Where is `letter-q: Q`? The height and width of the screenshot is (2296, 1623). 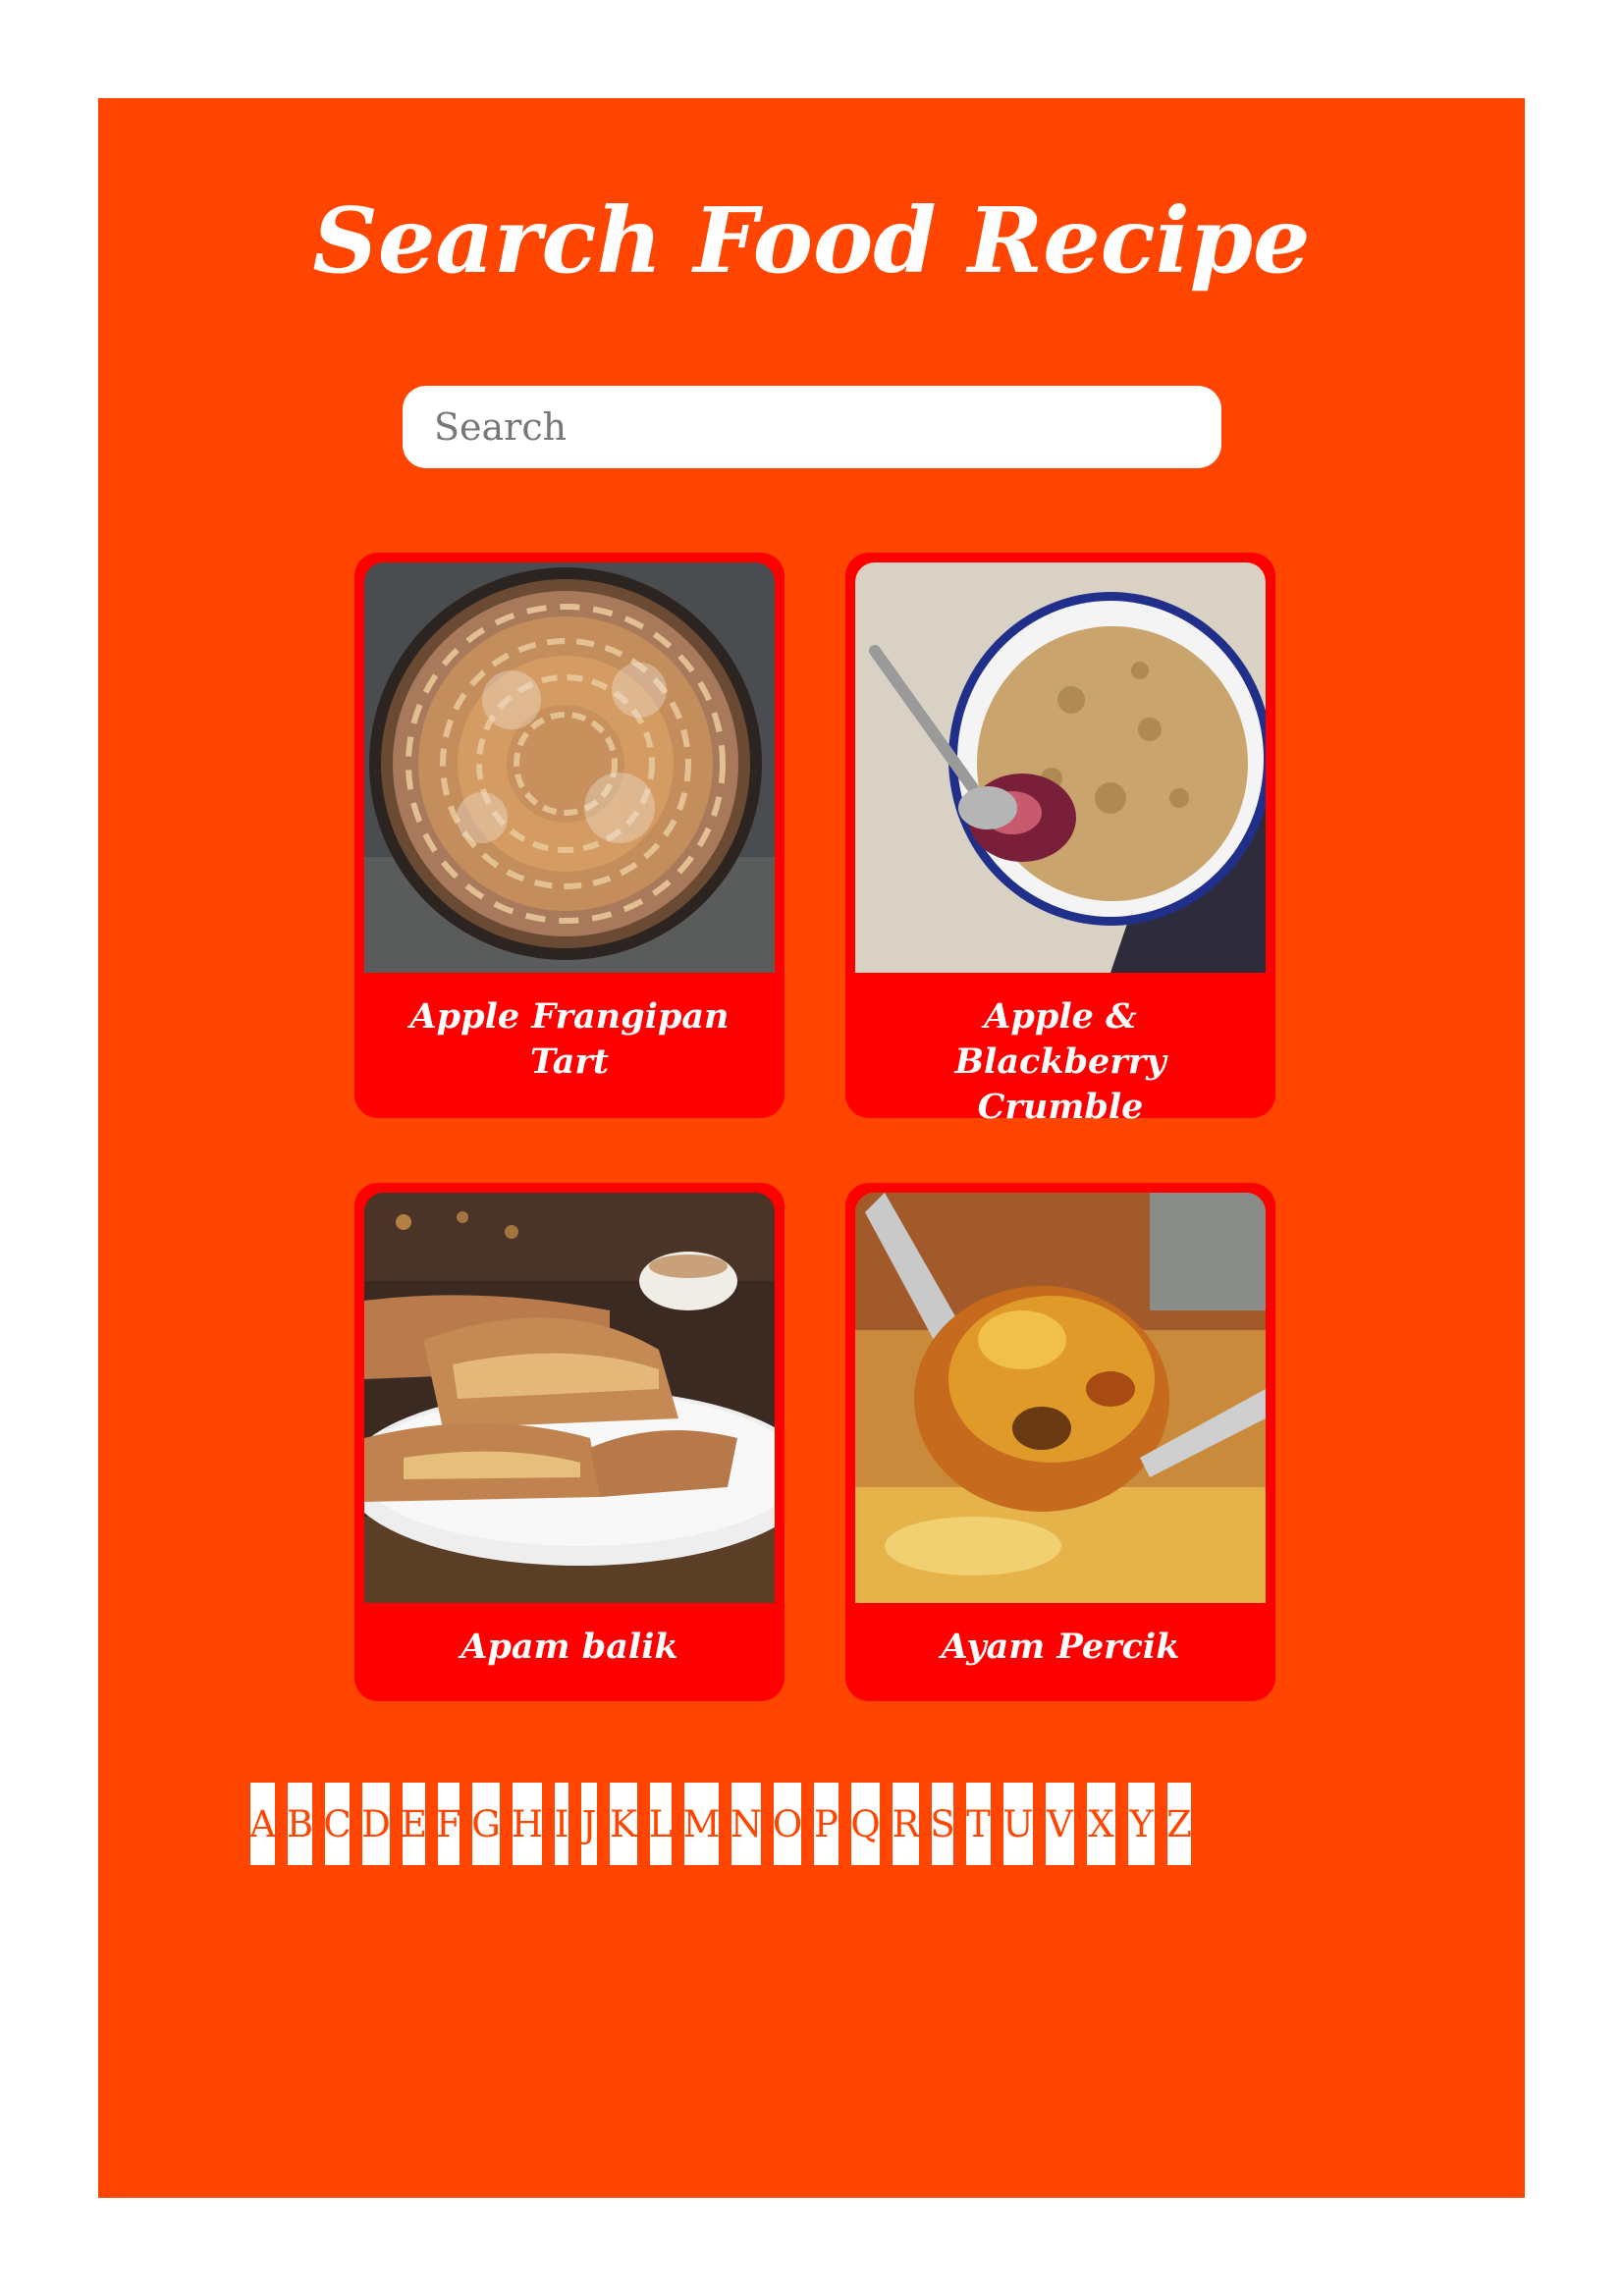
letter-q: Q is located at coordinates (865, 1824).